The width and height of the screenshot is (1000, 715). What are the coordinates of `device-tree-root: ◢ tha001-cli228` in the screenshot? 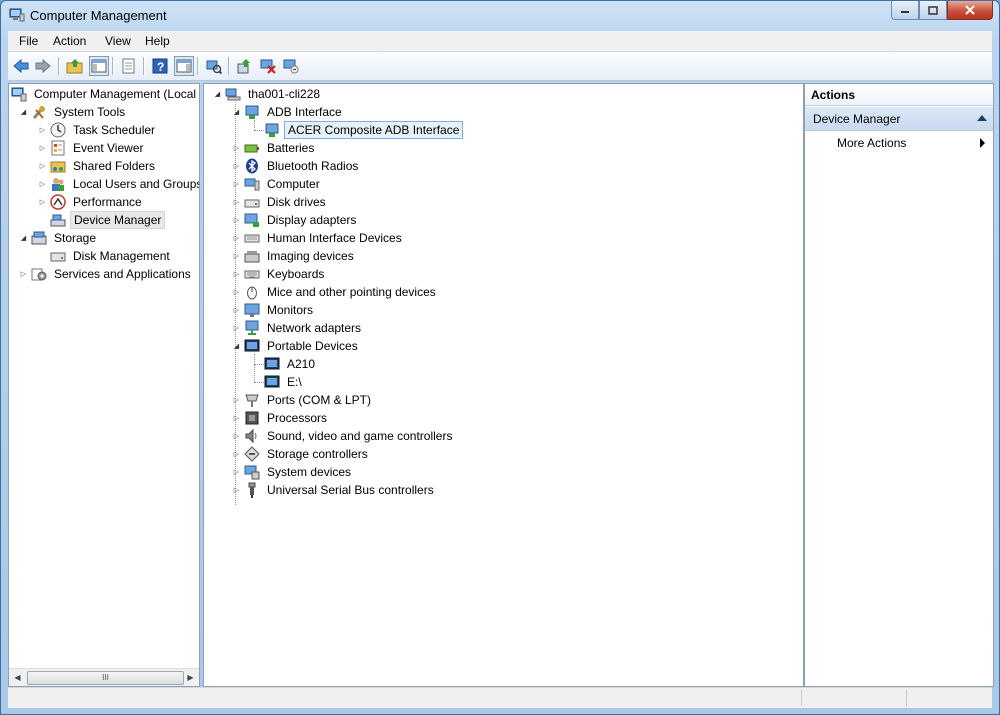 It's located at (268, 94).